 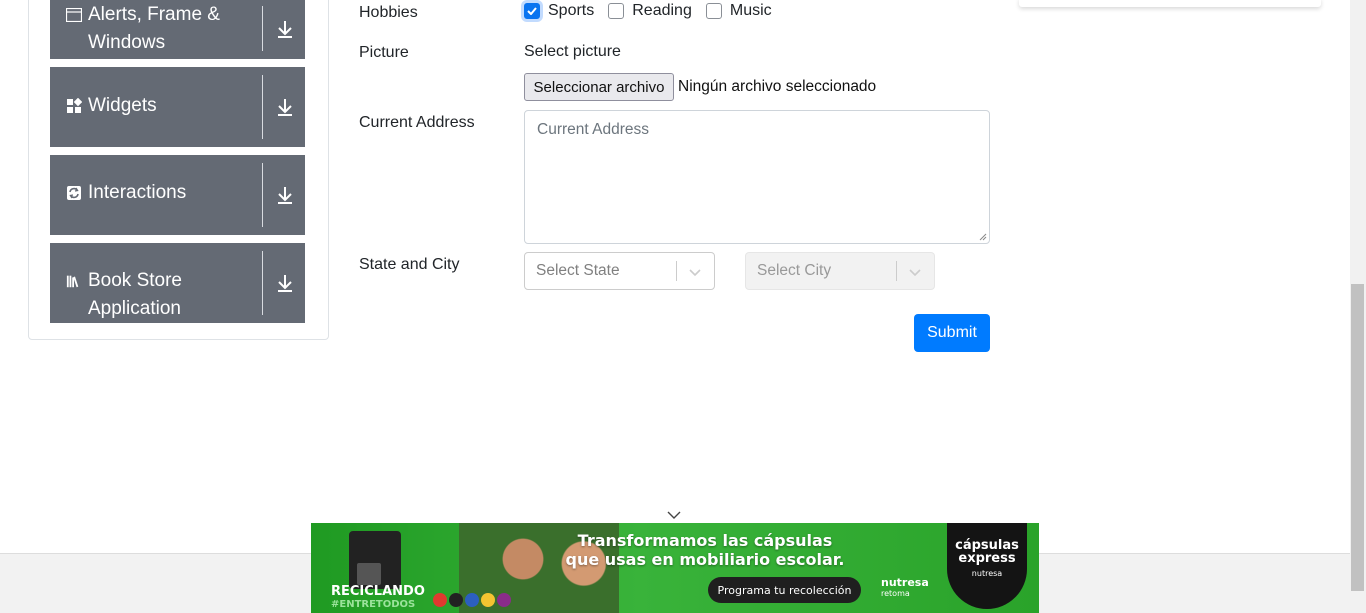 I want to click on ad-headline-2: que usas en mobiliario escolar., so click(x=705, y=559).